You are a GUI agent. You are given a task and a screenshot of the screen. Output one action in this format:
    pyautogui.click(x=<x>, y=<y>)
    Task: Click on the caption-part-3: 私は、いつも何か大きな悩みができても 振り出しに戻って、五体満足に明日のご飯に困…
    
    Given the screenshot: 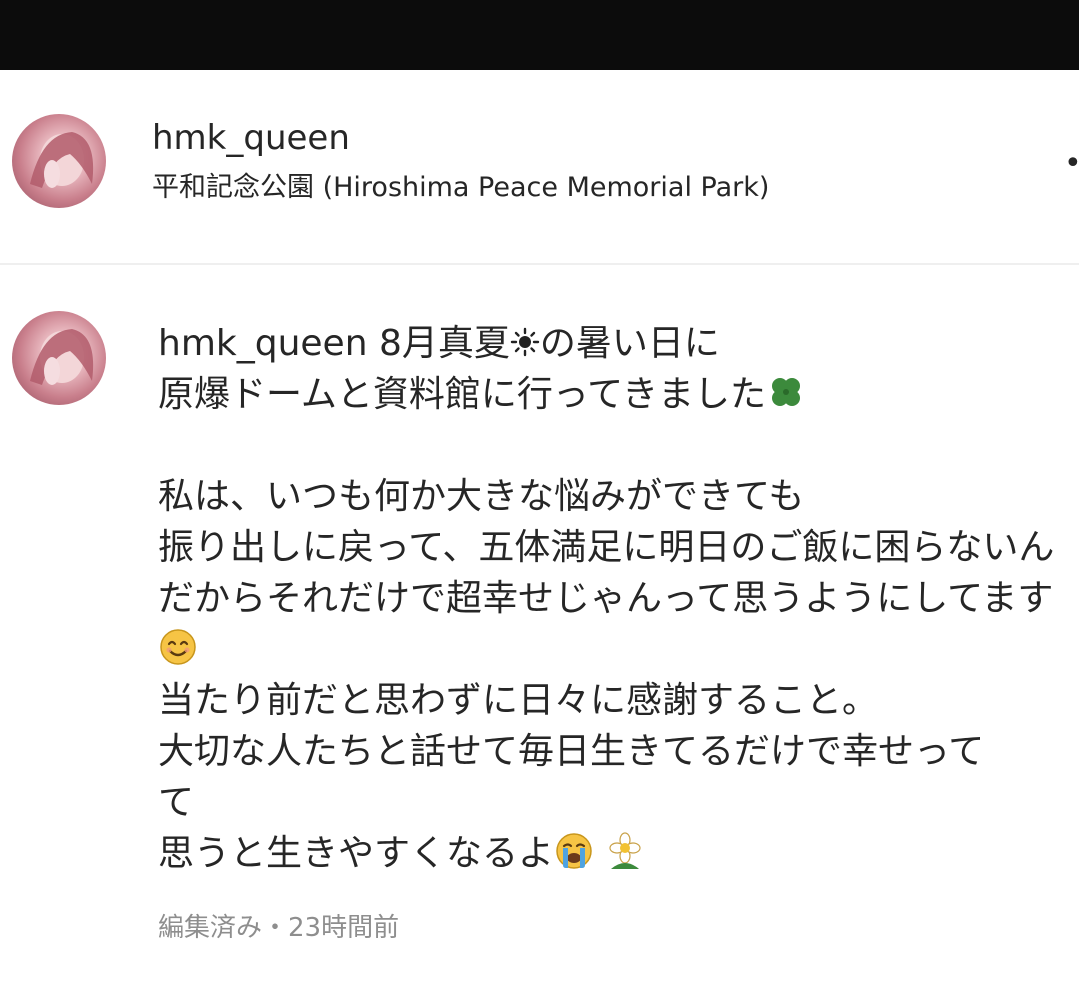 What is the action you would take?
    pyautogui.click(x=606, y=547)
    